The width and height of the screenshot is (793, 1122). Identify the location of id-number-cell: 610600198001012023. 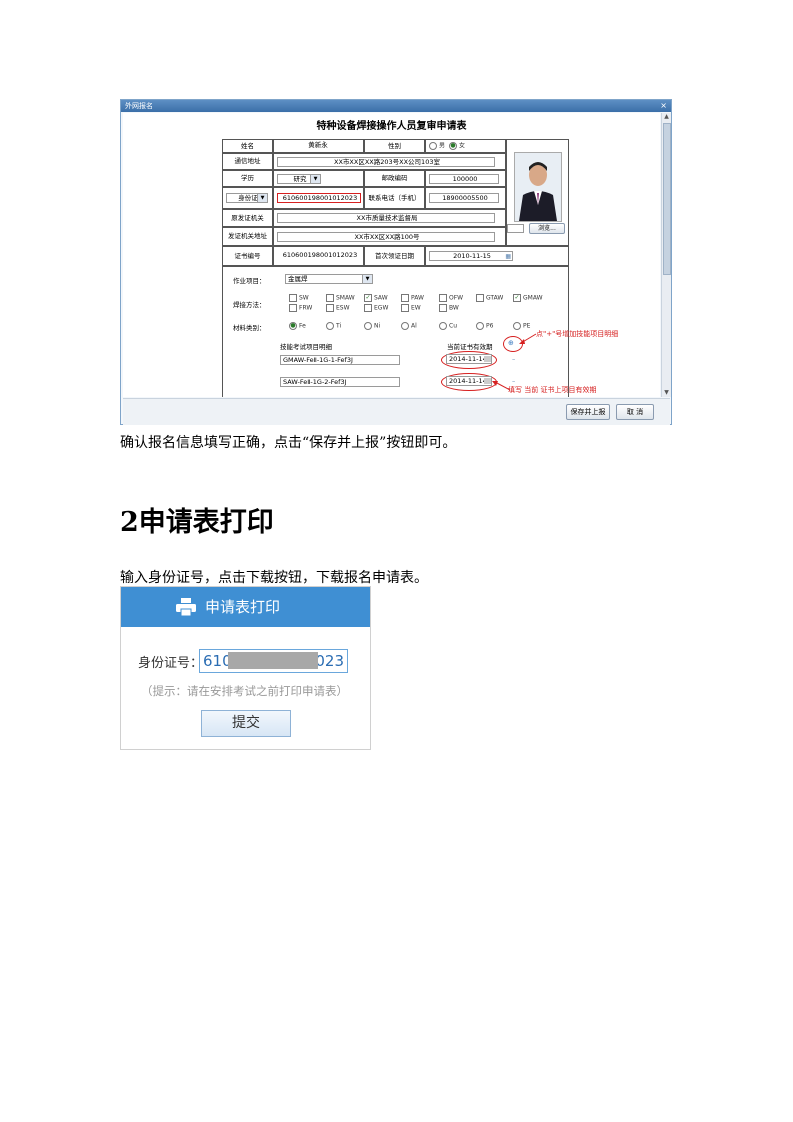
(318, 198).